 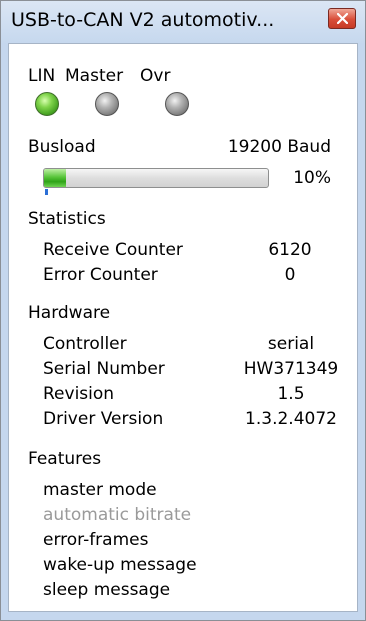 I want to click on close-button, so click(x=342, y=18).